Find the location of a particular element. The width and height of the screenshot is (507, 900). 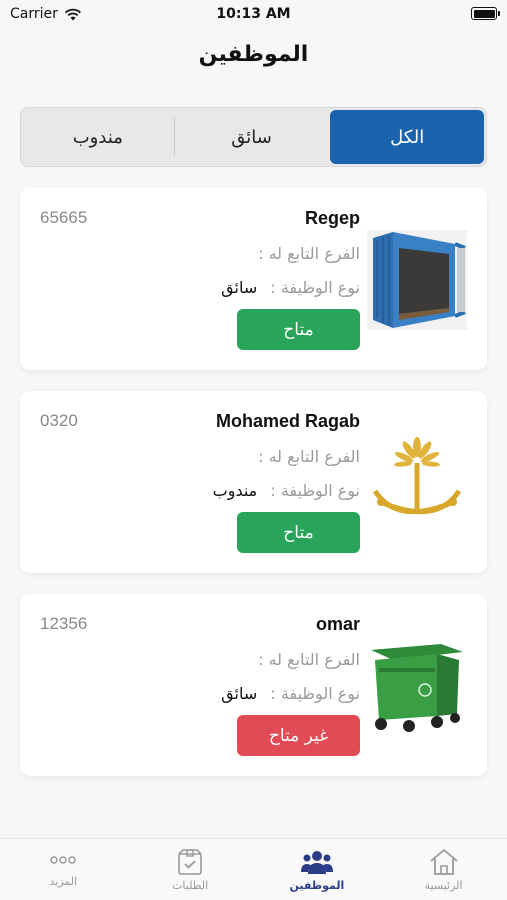

tab-home: الرئيسية is located at coordinates (443, 869).